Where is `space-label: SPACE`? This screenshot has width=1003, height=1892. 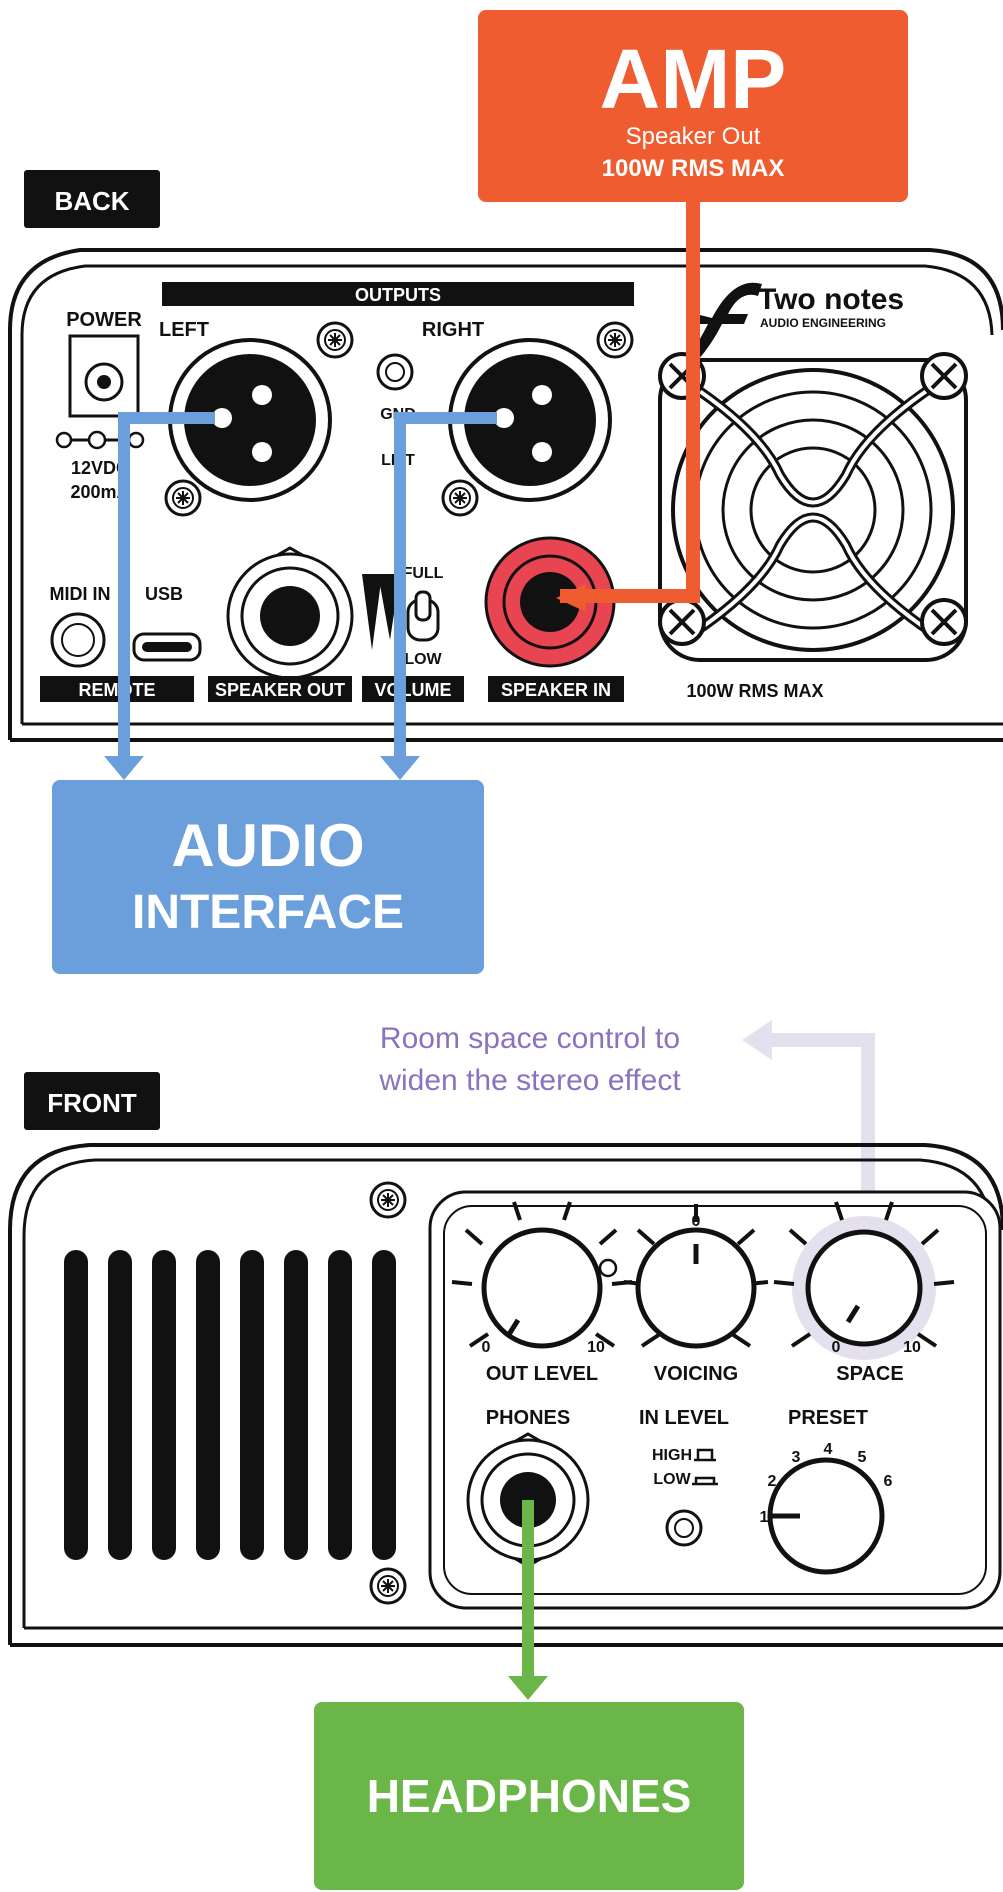
space-label: SPACE is located at coordinates (869, 1374).